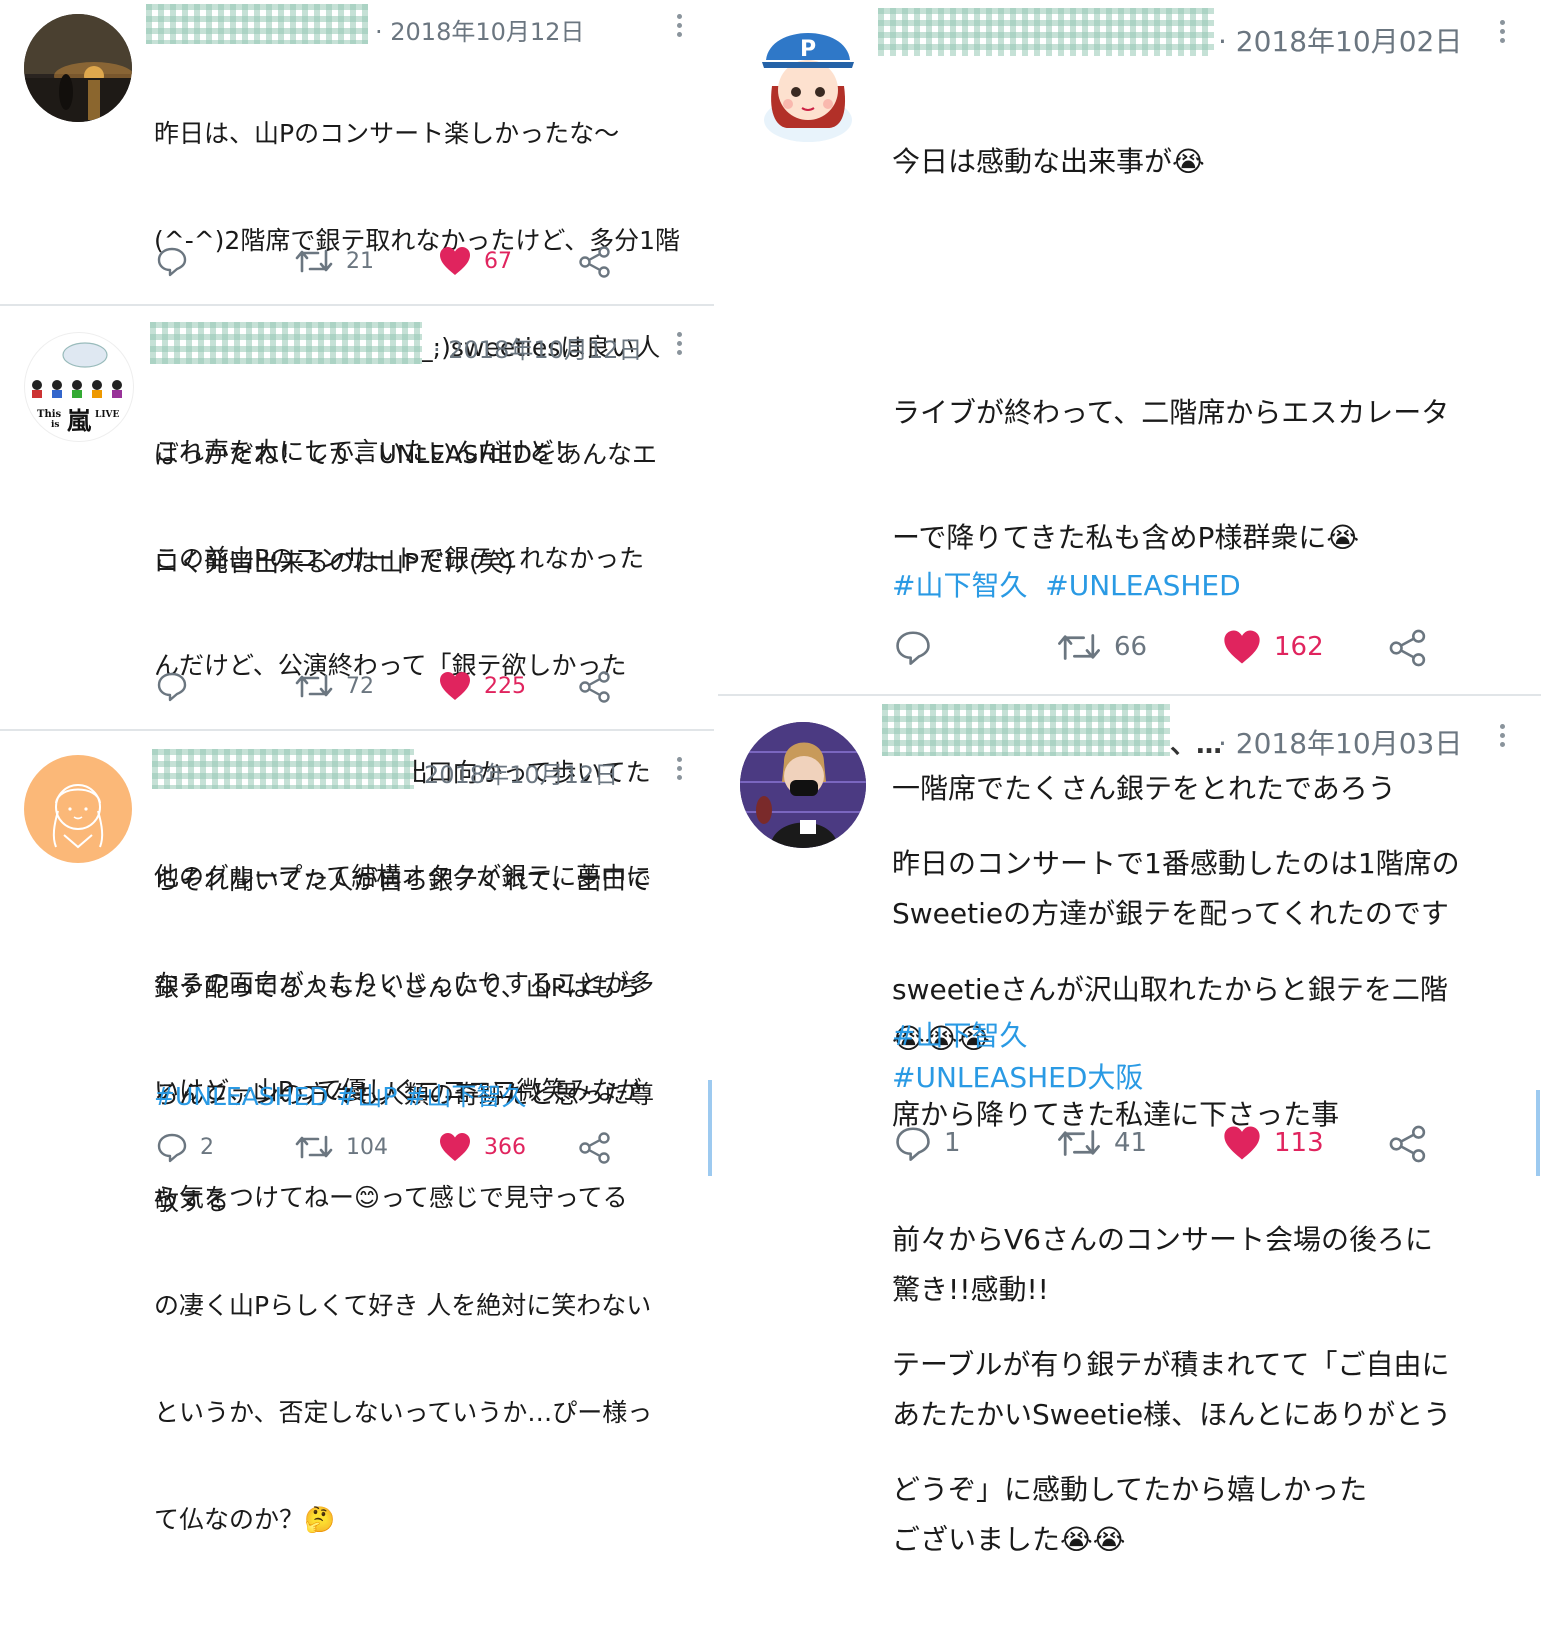  I want to click on retweet-count: 72, so click(360, 686).